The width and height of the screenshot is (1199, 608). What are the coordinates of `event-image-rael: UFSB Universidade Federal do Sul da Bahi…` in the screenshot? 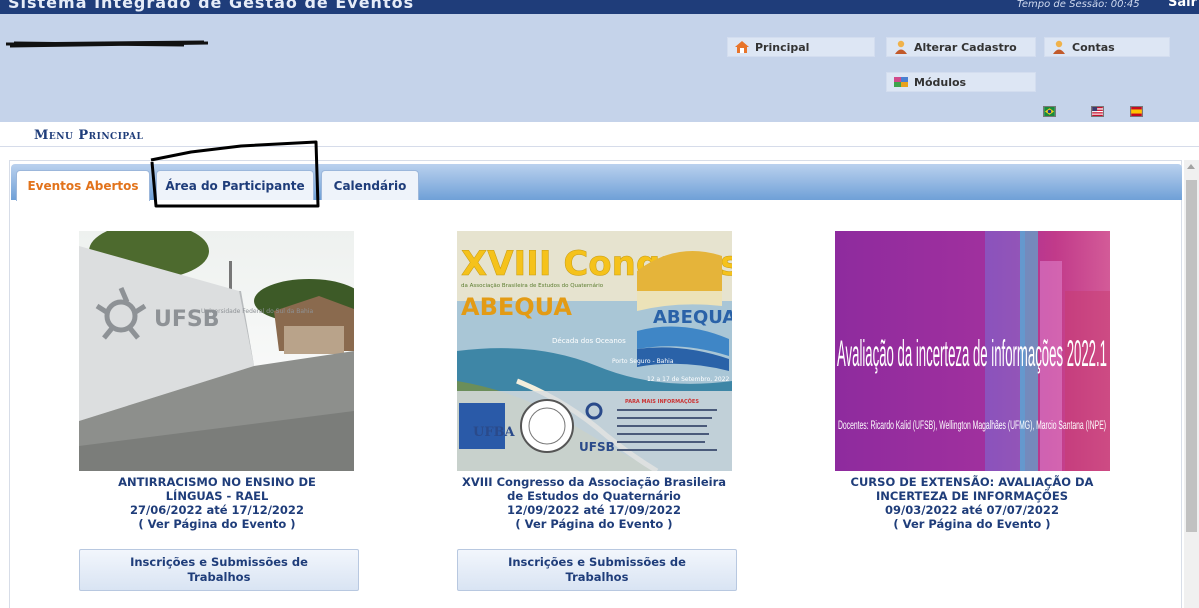 It's located at (216, 351).